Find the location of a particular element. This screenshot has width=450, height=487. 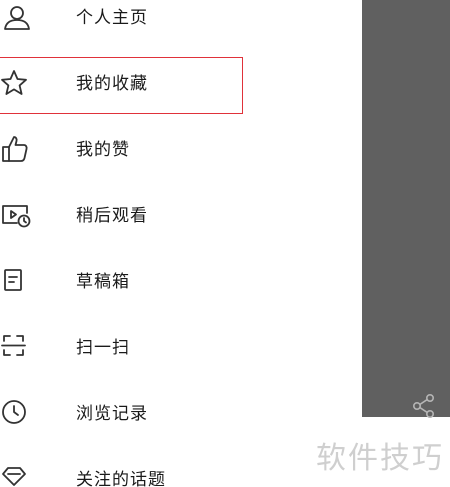

menu-item-label: 稍后观看 is located at coordinates (112, 216).